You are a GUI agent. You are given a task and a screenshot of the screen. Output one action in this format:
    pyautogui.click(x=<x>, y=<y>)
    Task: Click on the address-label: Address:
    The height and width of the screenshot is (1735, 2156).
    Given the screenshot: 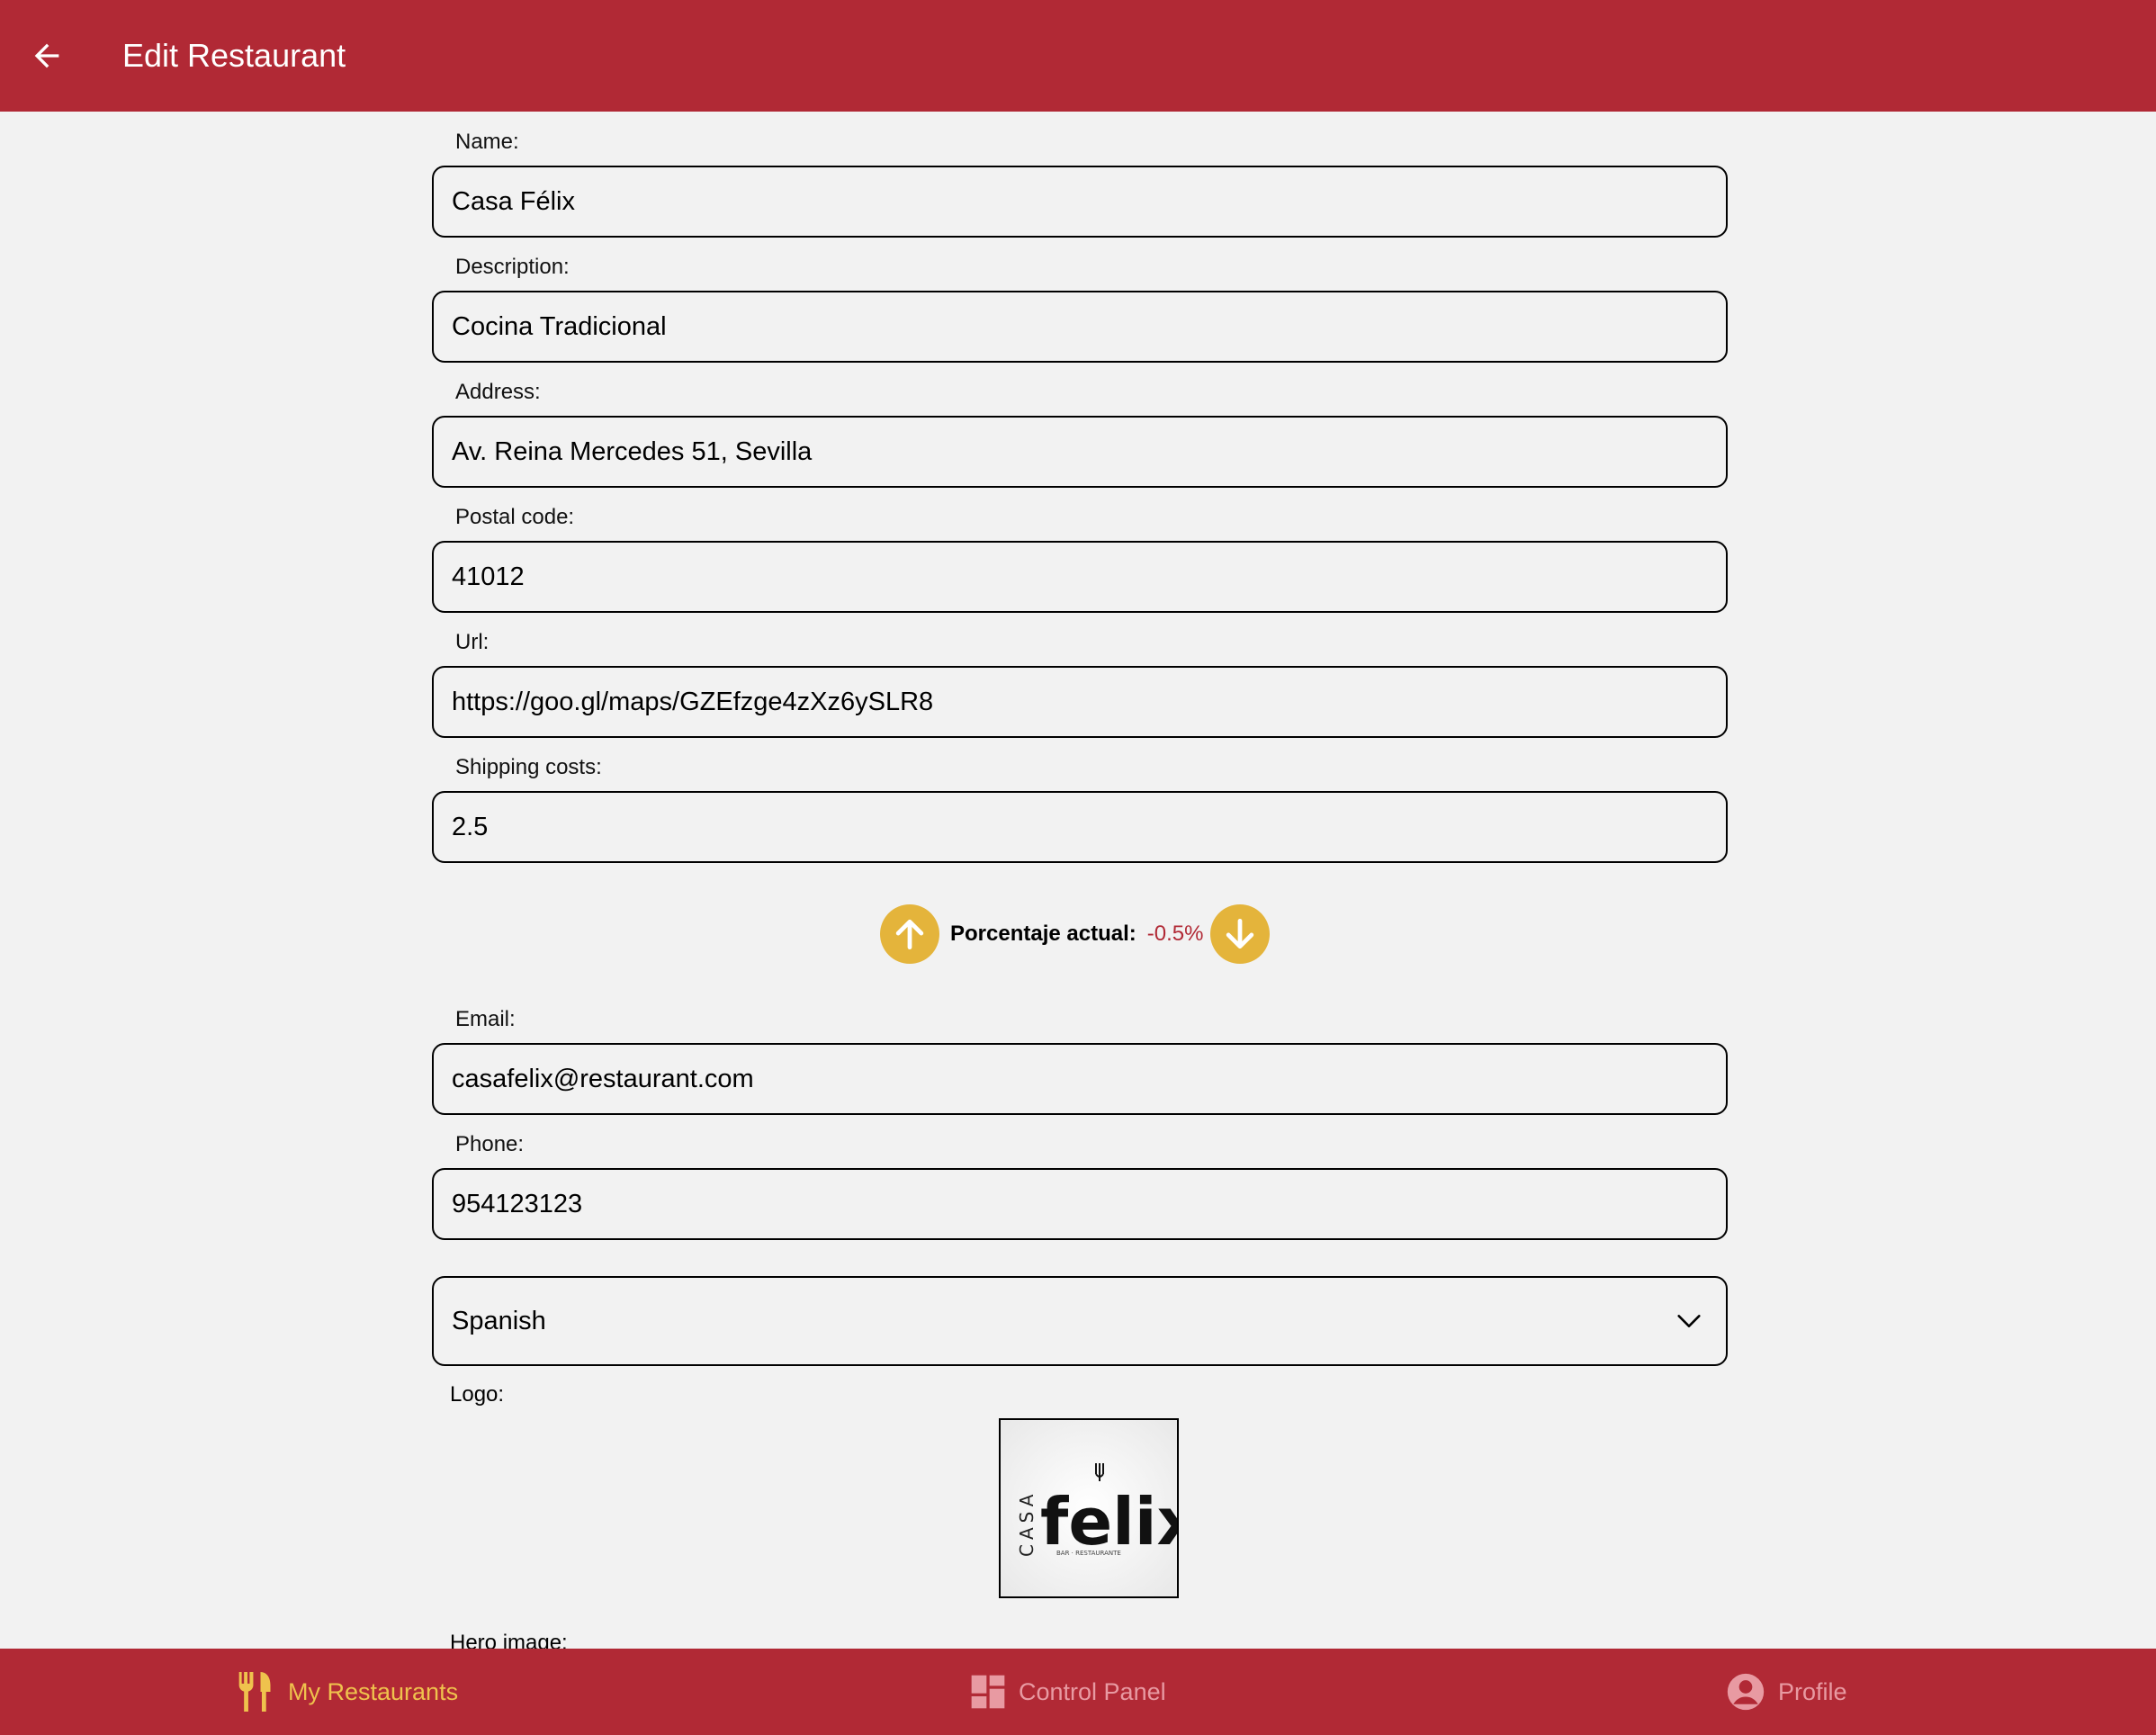 What is the action you would take?
    pyautogui.click(x=498, y=392)
    